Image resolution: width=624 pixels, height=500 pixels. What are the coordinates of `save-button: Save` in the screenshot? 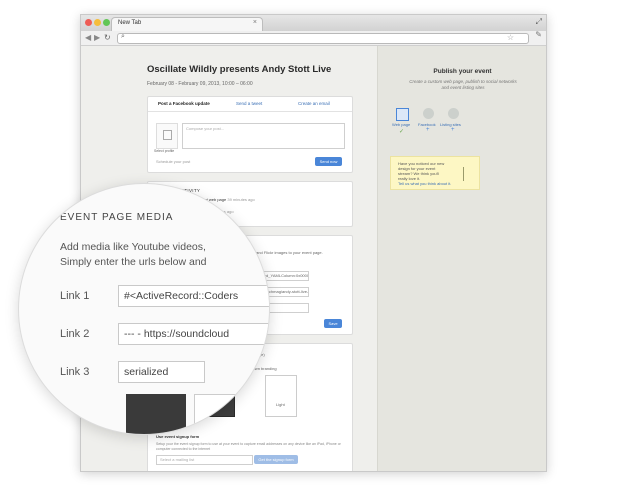 It's located at (333, 323).